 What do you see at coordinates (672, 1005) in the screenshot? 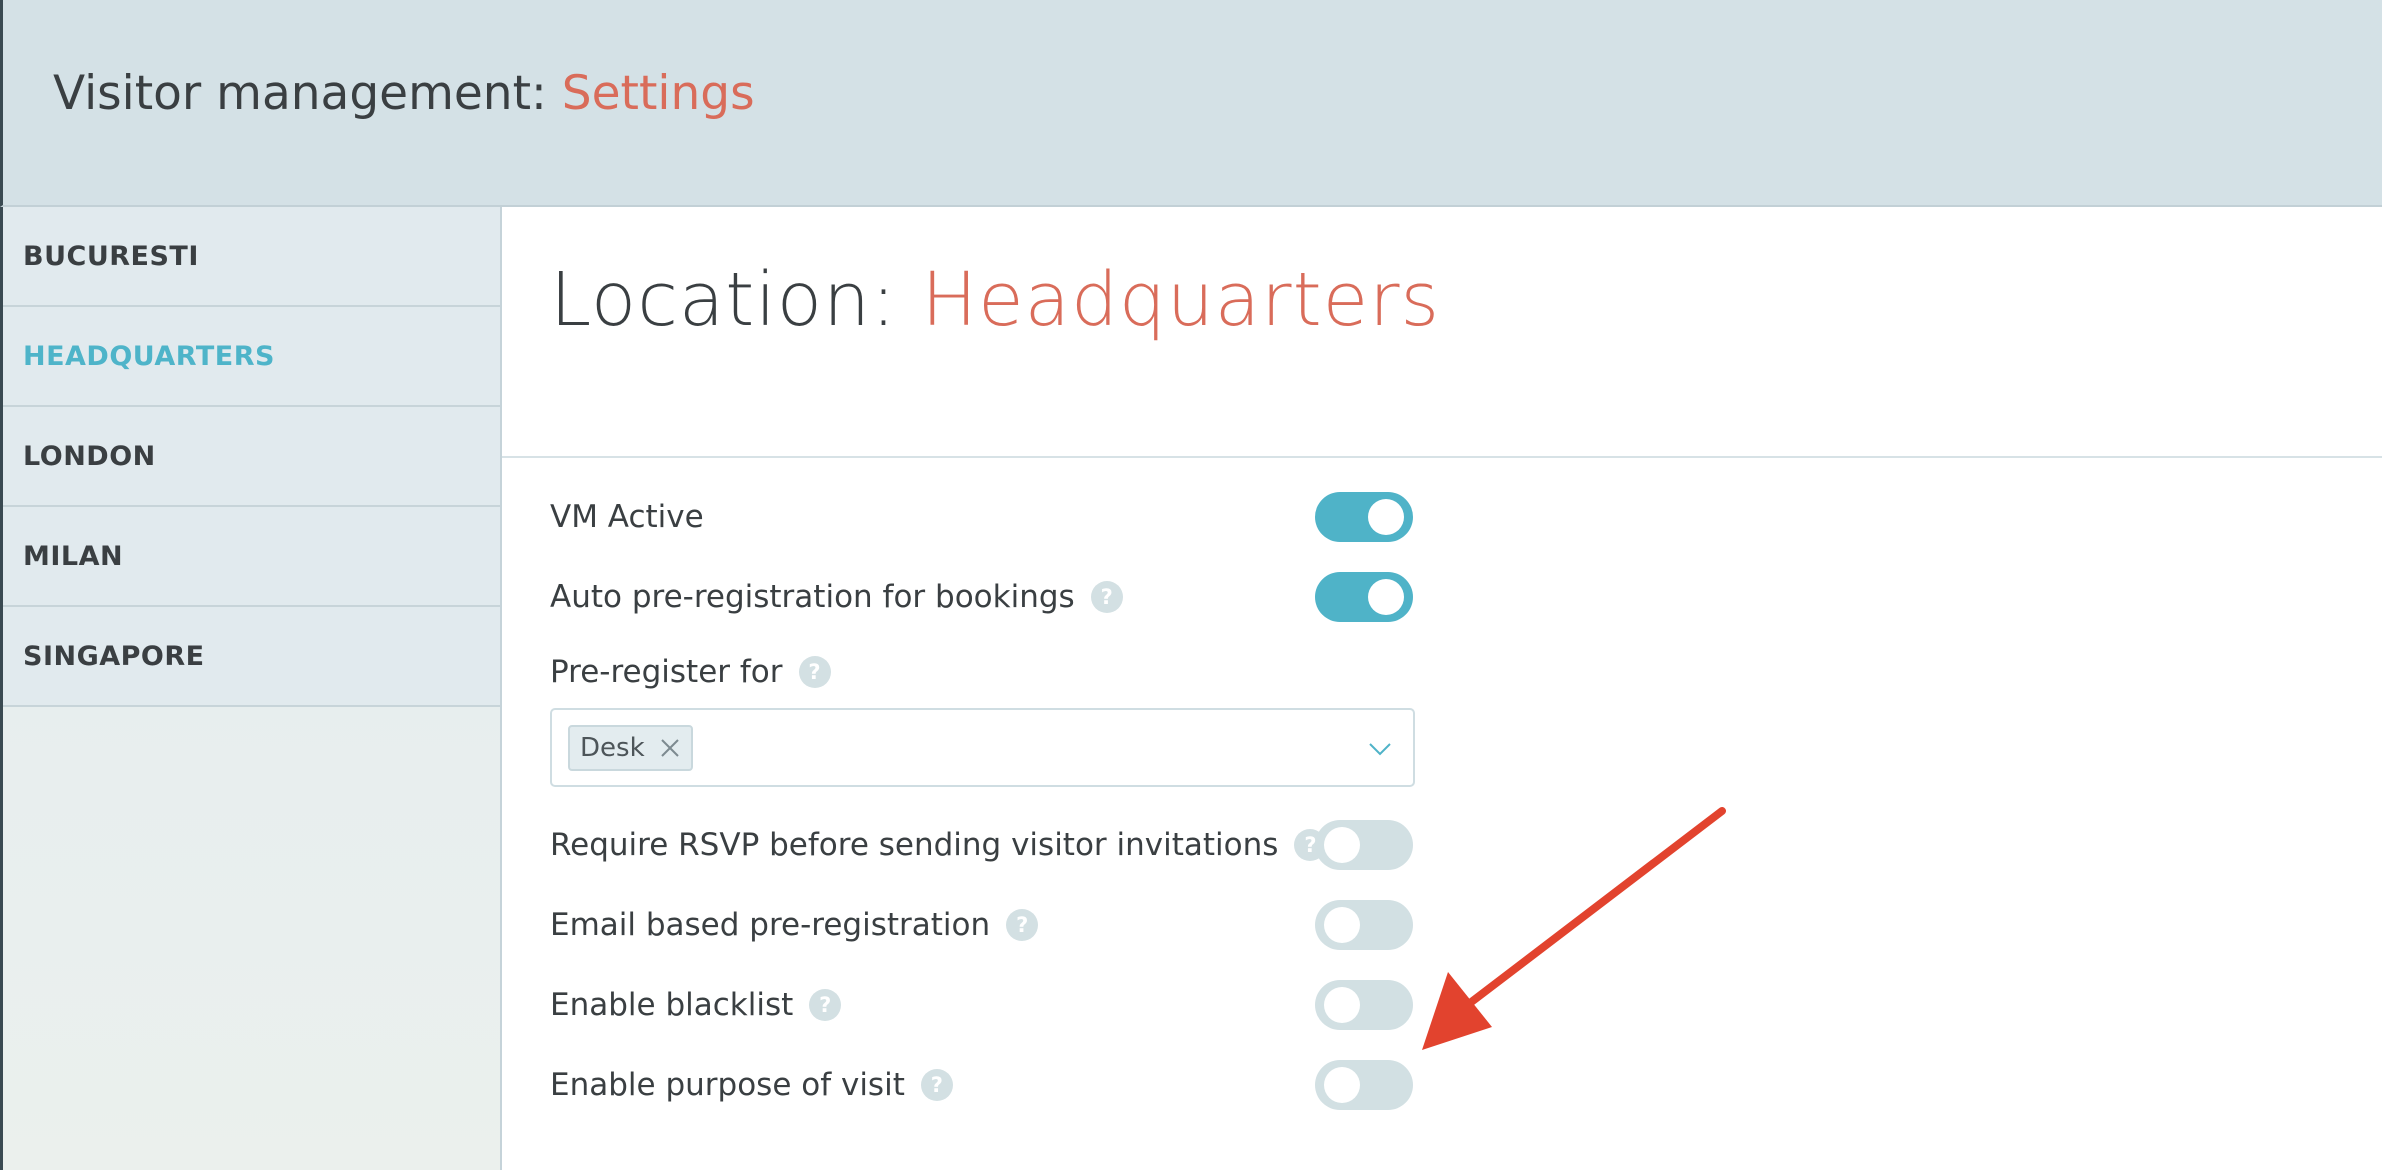
I see `blacklist-label: Enable blacklist` at bounding box center [672, 1005].